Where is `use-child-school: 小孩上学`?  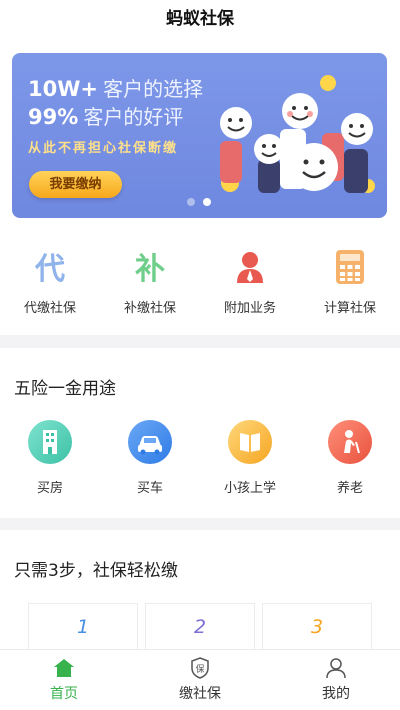 use-child-school: 小孩上学 is located at coordinates (250, 458).